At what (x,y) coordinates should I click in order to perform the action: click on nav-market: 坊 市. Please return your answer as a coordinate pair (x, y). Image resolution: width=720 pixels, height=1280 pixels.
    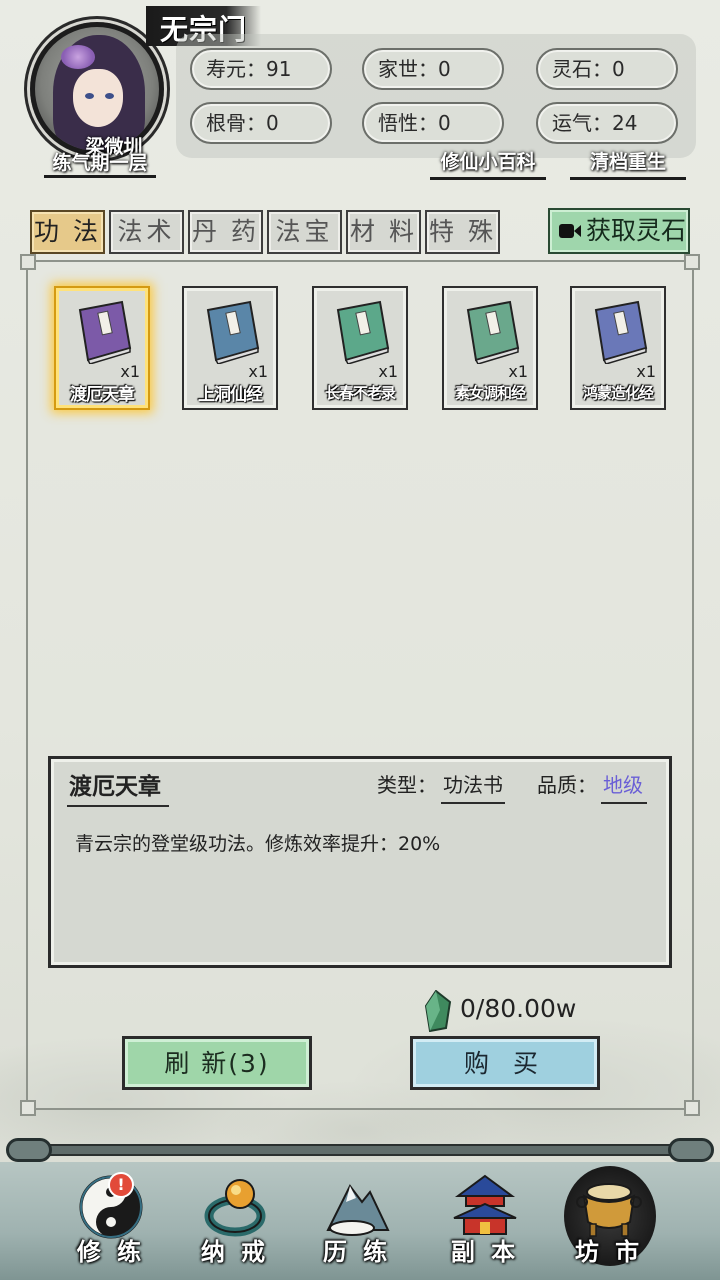
    Looking at the image, I should click on (609, 1221).